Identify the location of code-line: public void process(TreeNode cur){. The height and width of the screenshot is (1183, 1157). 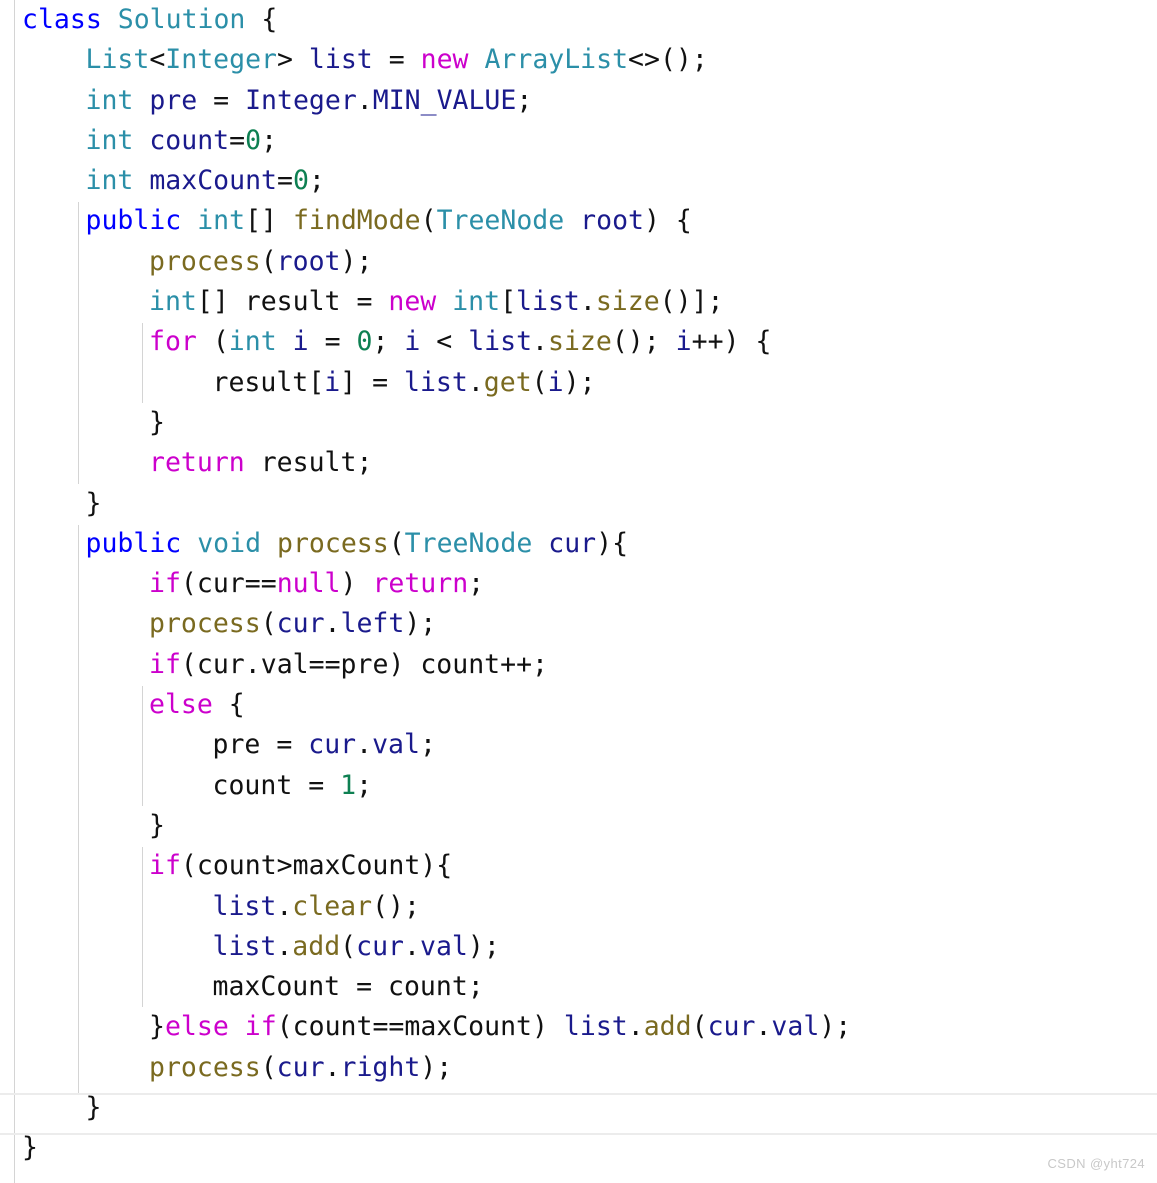
(578, 544).